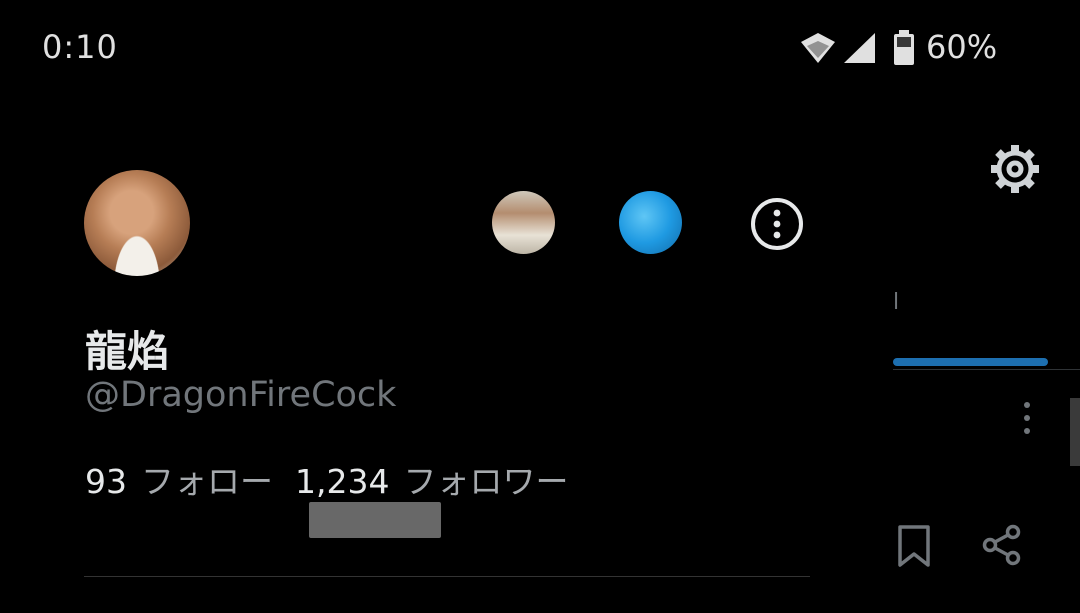 The height and width of the screenshot is (613, 1080). I want to click on follow-stats: 93 フォロー 1,234 フォロワー, so click(326, 479).